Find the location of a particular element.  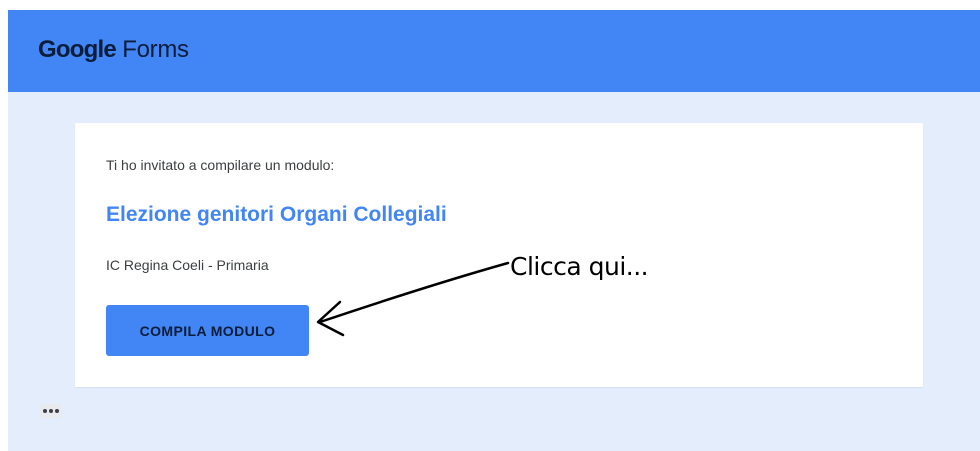

form-title: Elezione genitori Organi Collegiali is located at coordinates (276, 215).